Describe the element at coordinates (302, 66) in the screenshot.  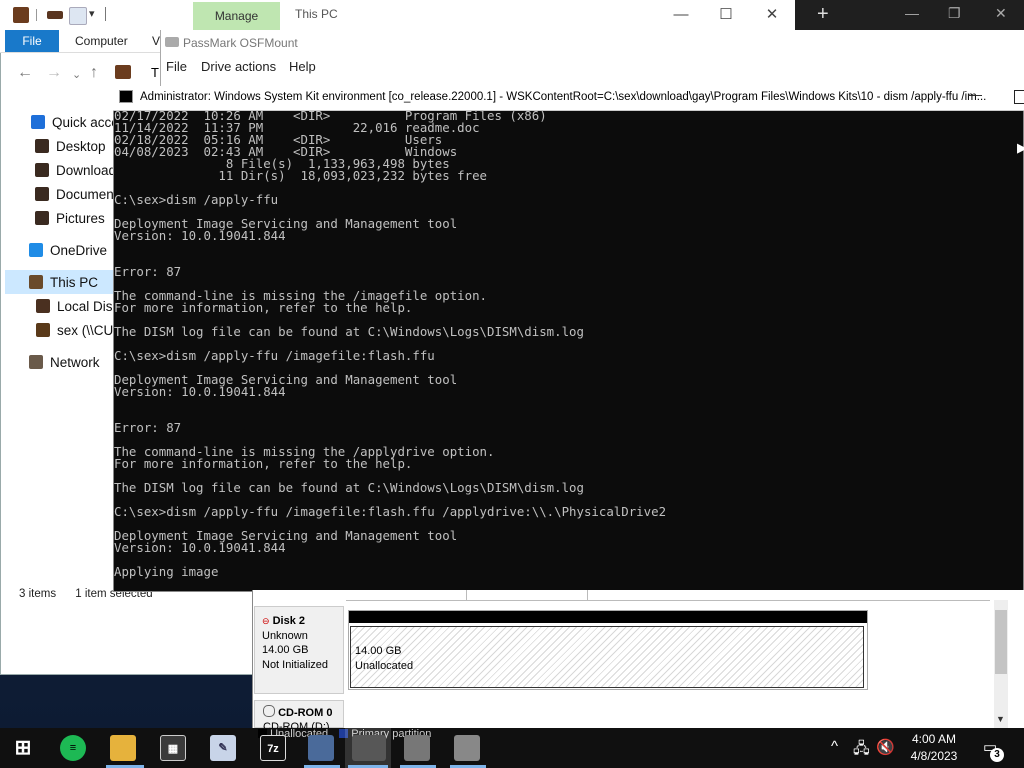
I see `menu-help: Help` at that location.